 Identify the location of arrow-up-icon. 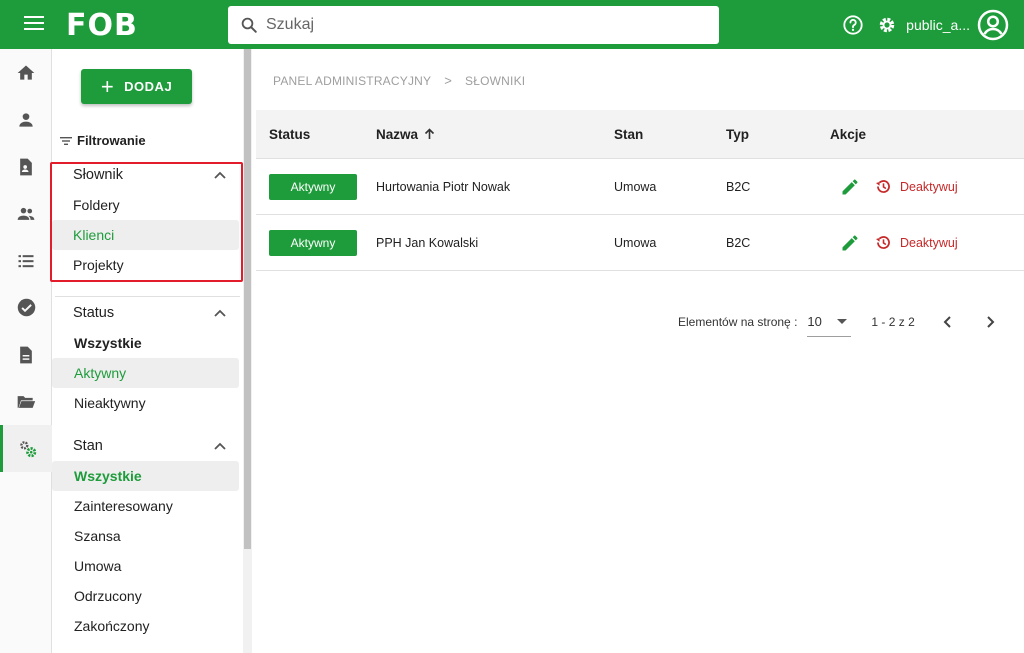
(429, 133).